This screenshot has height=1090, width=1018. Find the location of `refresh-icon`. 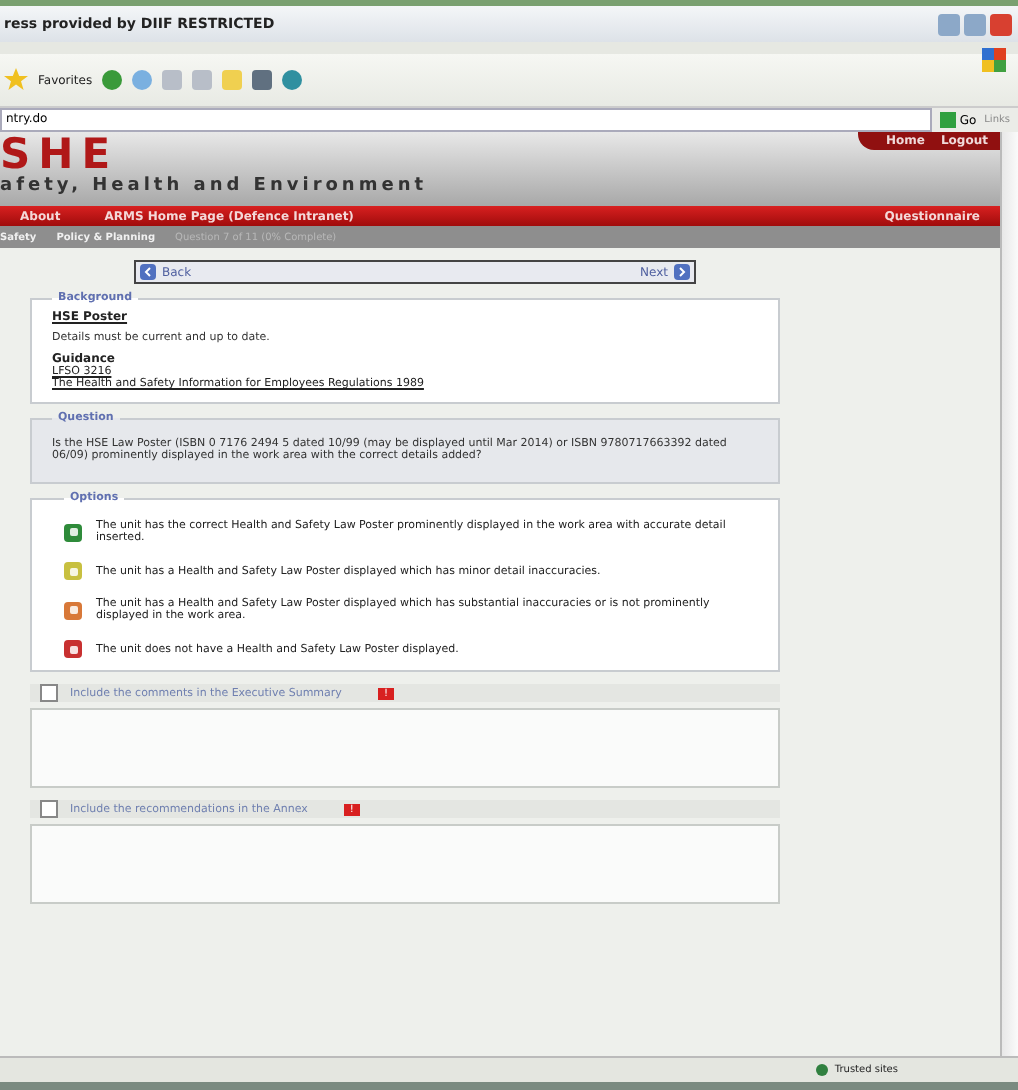

refresh-icon is located at coordinates (112, 80).